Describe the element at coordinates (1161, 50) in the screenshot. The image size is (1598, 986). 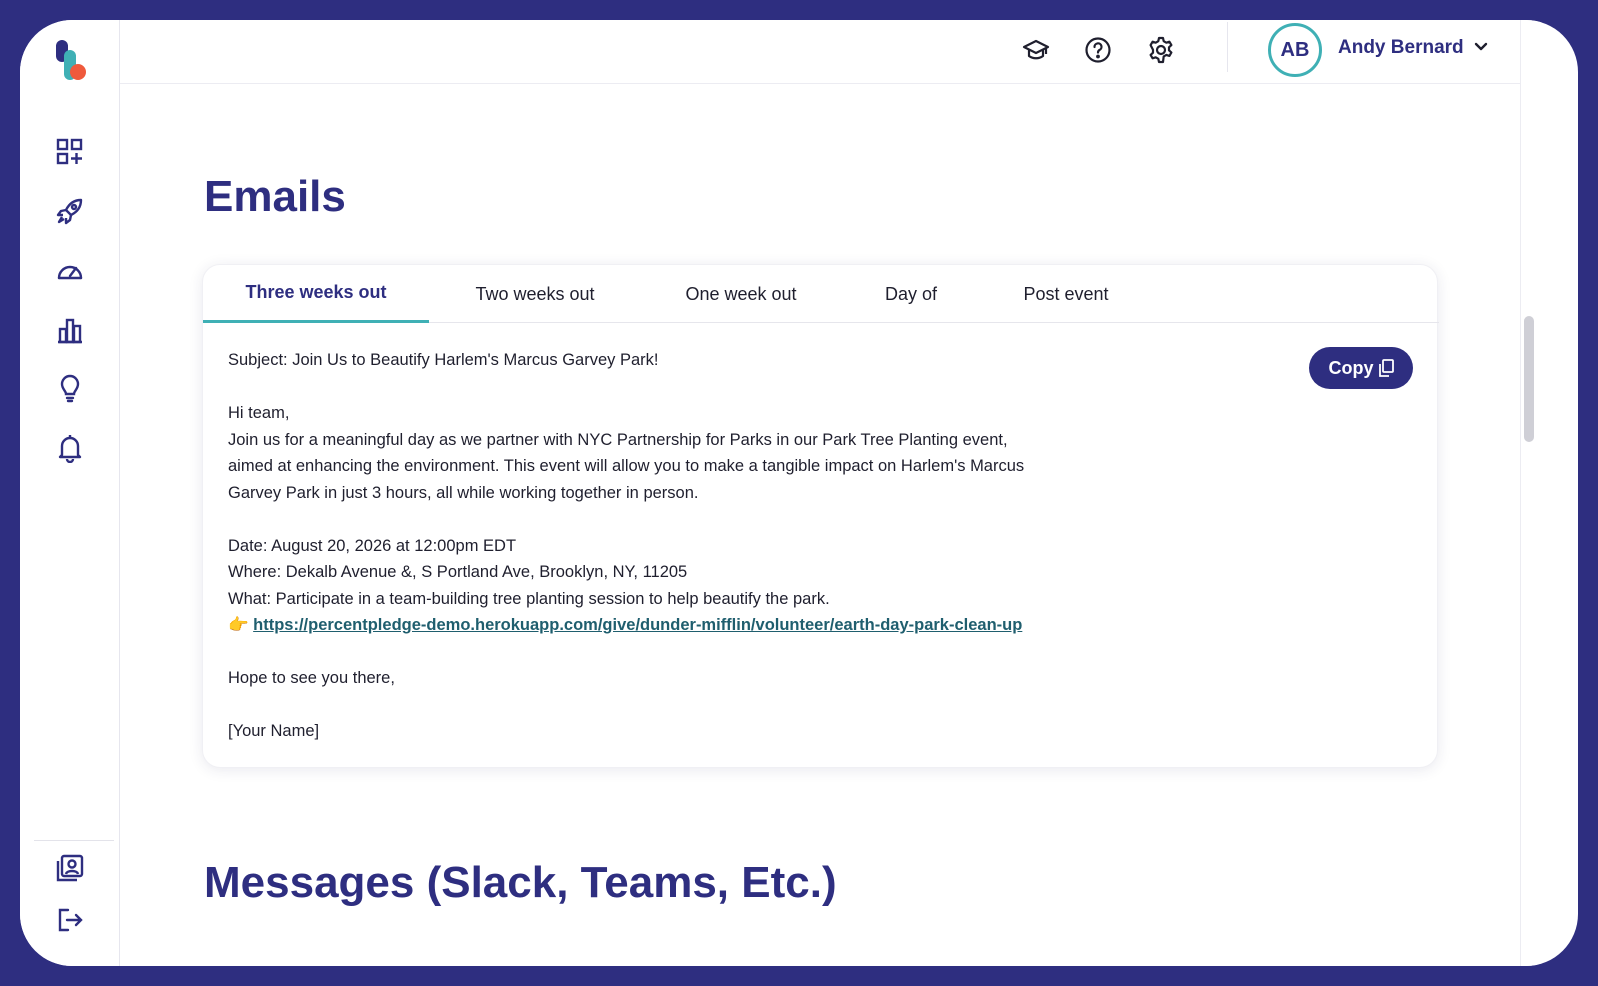
I see `gear-icon` at that location.